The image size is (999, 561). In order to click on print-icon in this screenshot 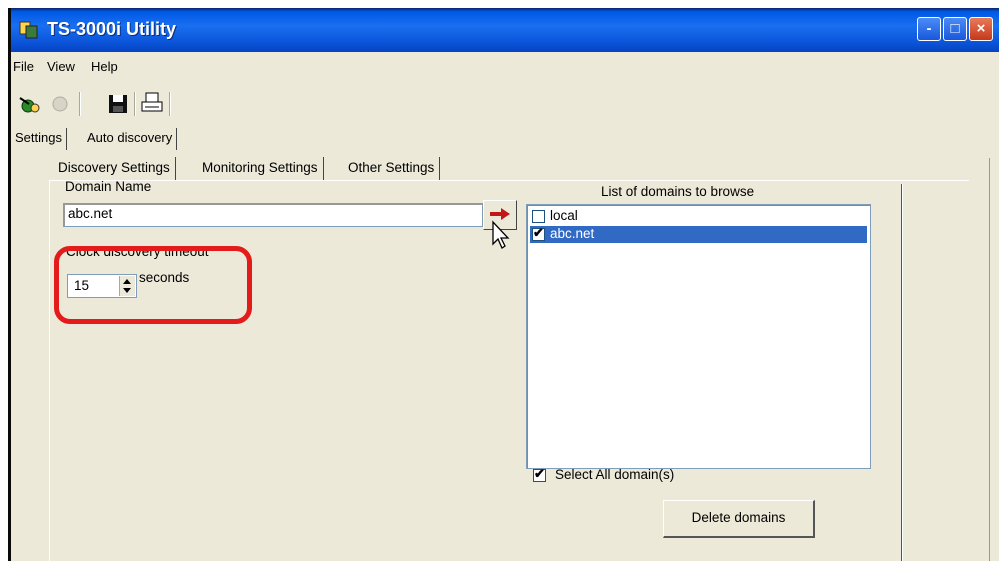, I will do `click(152, 104)`.